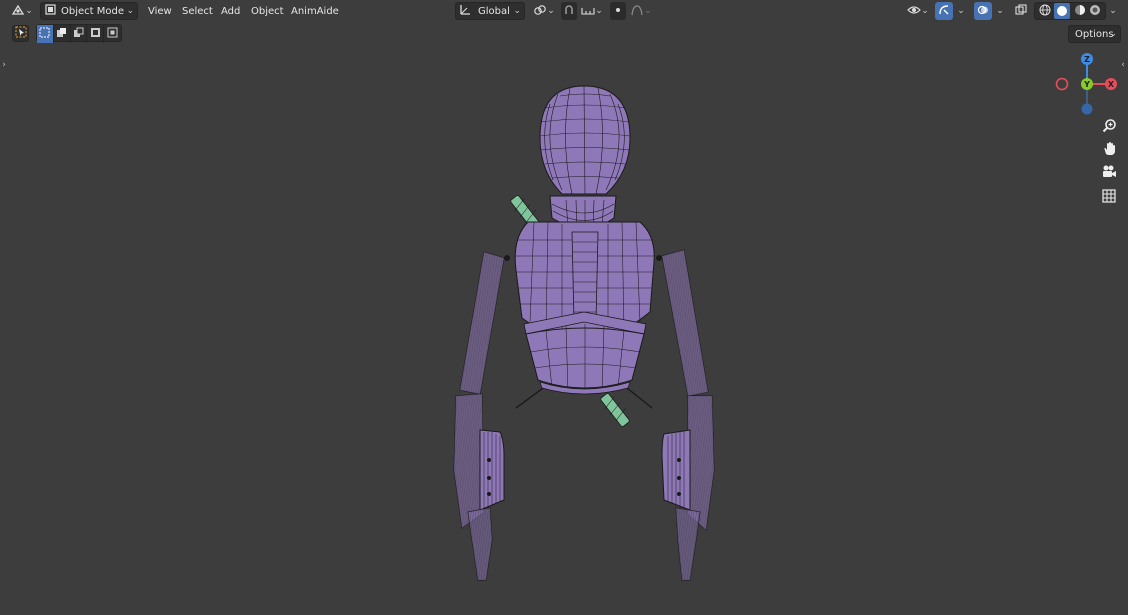 This screenshot has width=1128, height=615. I want to click on pan-button, so click(1109, 150).